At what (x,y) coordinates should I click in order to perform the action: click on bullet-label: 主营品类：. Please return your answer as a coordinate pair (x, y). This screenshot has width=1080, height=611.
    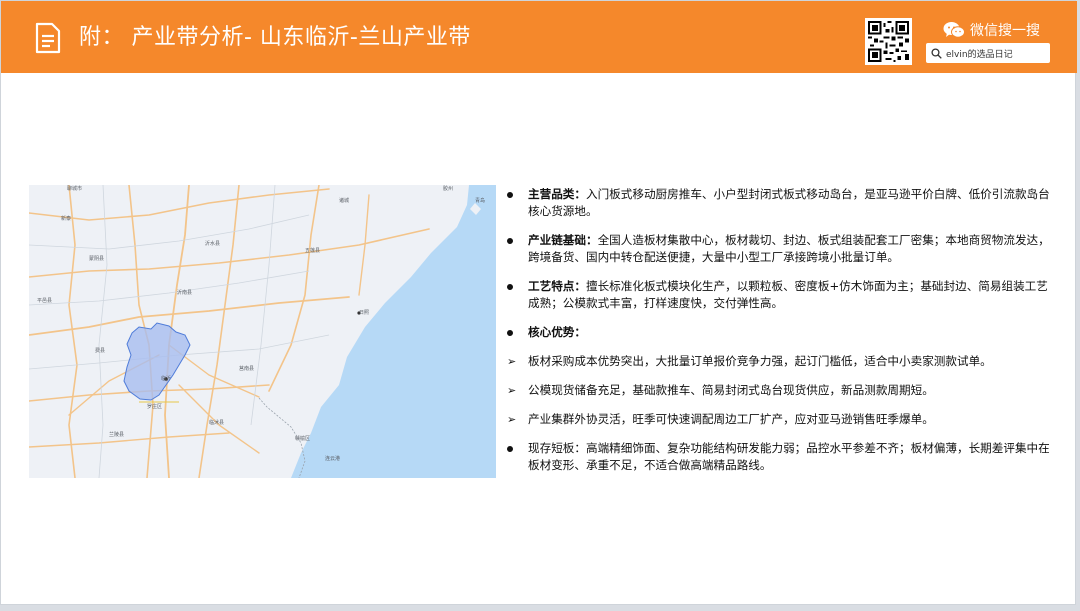
    Looking at the image, I should click on (557, 194).